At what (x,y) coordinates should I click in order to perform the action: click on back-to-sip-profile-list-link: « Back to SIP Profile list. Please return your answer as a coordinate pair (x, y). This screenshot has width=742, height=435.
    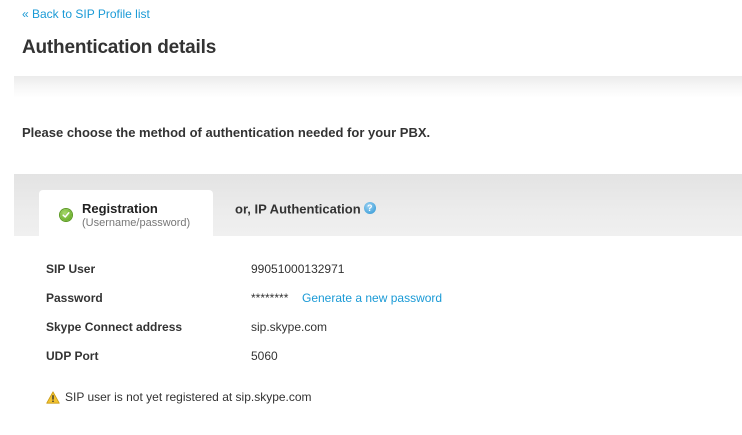
    Looking at the image, I should click on (86, 14).